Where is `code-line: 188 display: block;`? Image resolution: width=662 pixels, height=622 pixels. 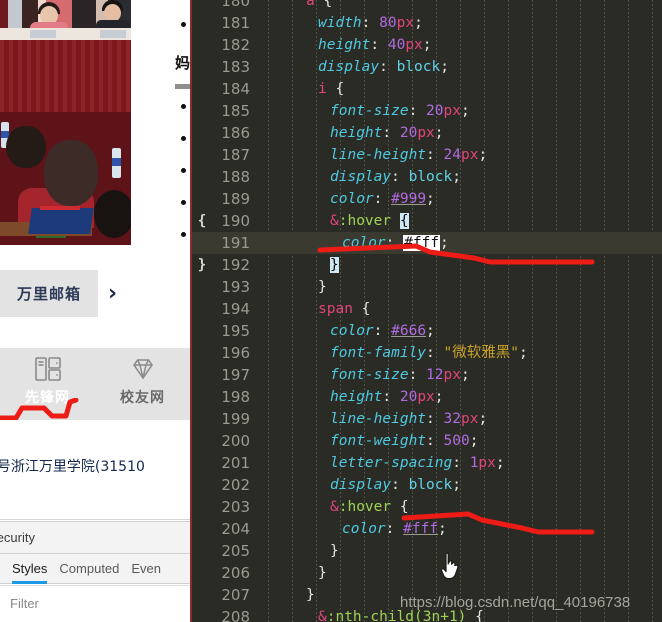
code-line: 188 display: block; is located at coordinates (427, 177).